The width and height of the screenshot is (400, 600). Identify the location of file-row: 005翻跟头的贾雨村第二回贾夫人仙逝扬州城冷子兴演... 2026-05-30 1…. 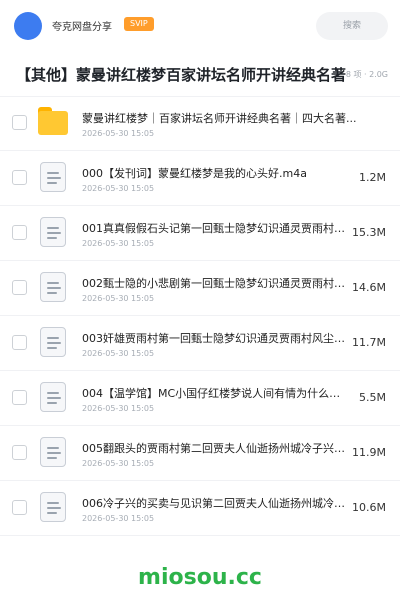
(200, 453).